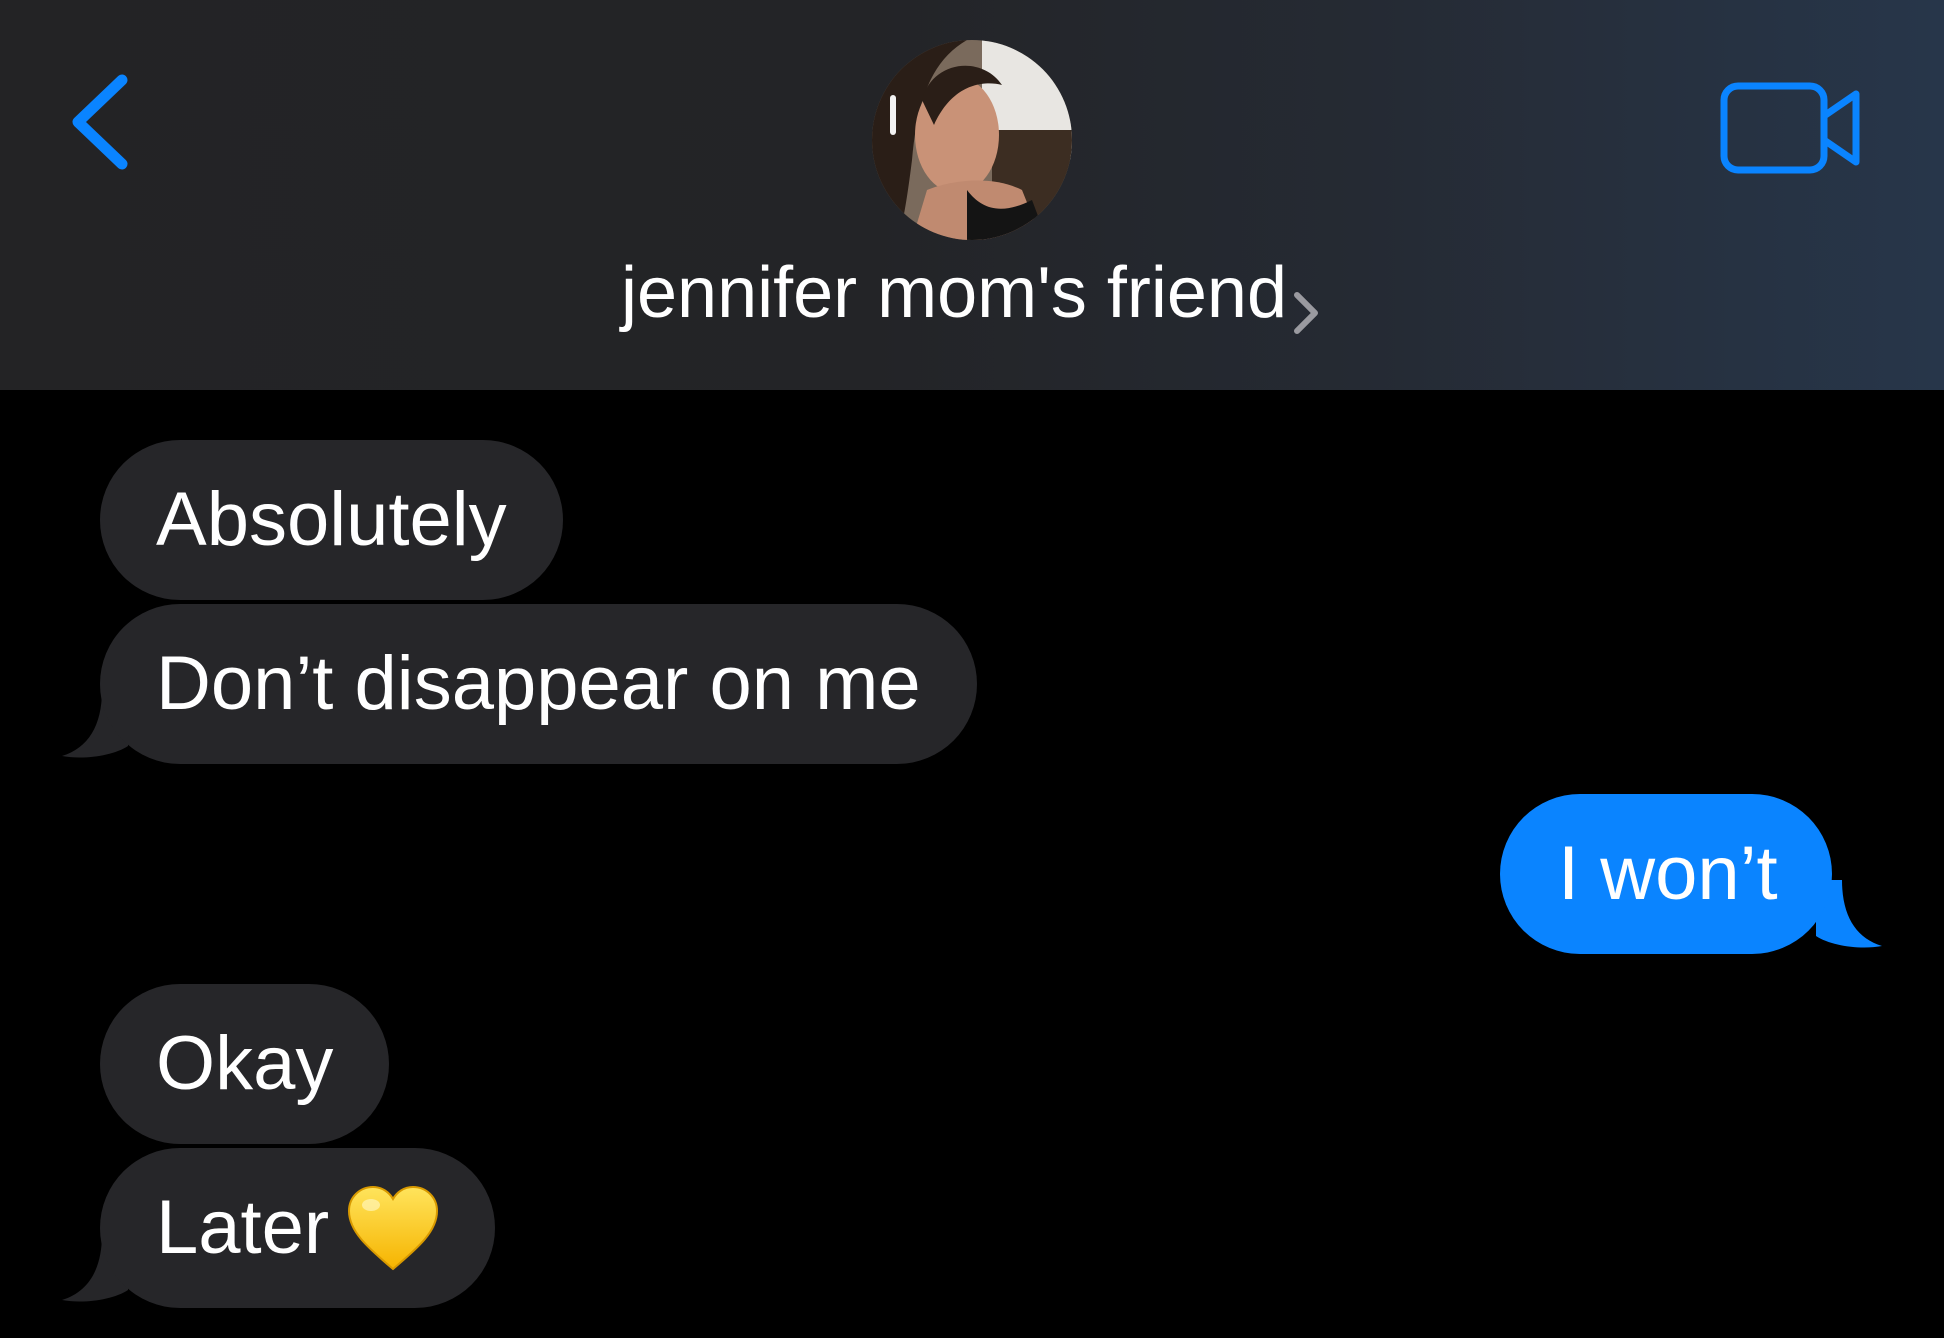 Image resolution: width=1944 pixels, height=1338 pixels. What do you see at coordinates (1790, 128) in the screenshot?
I see `video-camera-icon` at bounding box center [1790, 128].